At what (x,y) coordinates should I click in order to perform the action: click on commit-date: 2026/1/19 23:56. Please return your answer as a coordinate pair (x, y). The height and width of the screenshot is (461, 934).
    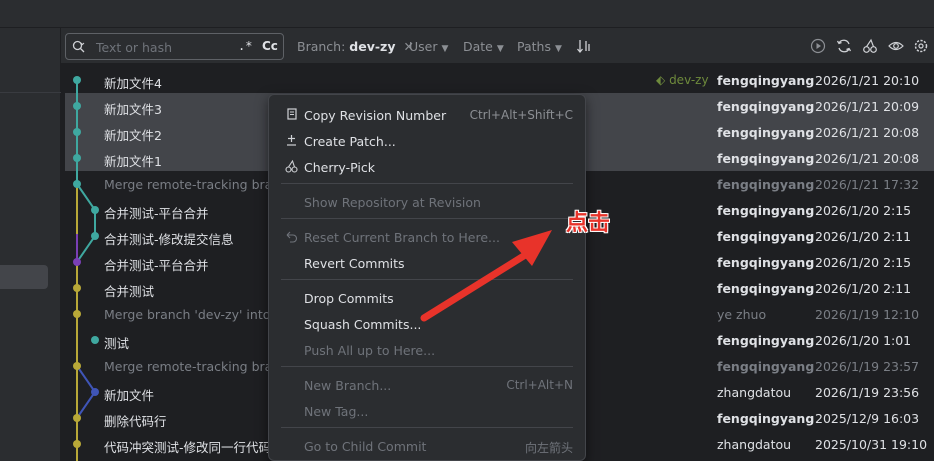
    Looking at the image, I should click on (867, 392).